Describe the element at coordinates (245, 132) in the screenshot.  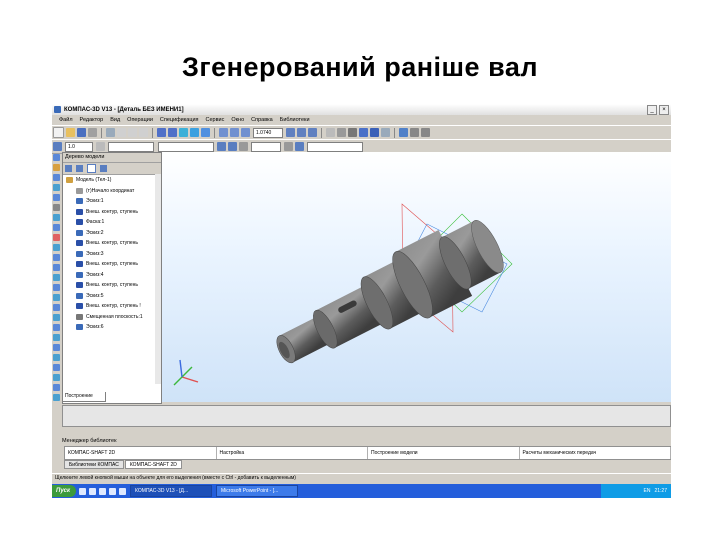
I see `zoom-all-icon` at that location.